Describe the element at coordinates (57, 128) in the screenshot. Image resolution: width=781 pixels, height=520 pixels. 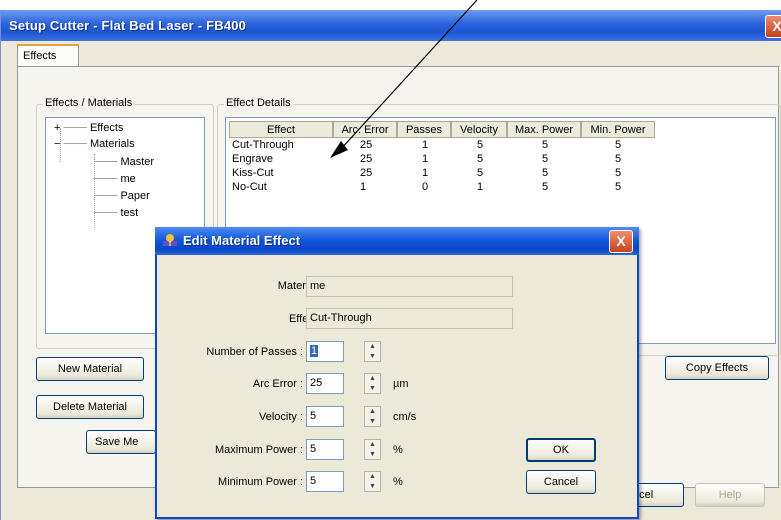
I see `tree-expand-icon: +` at that location.